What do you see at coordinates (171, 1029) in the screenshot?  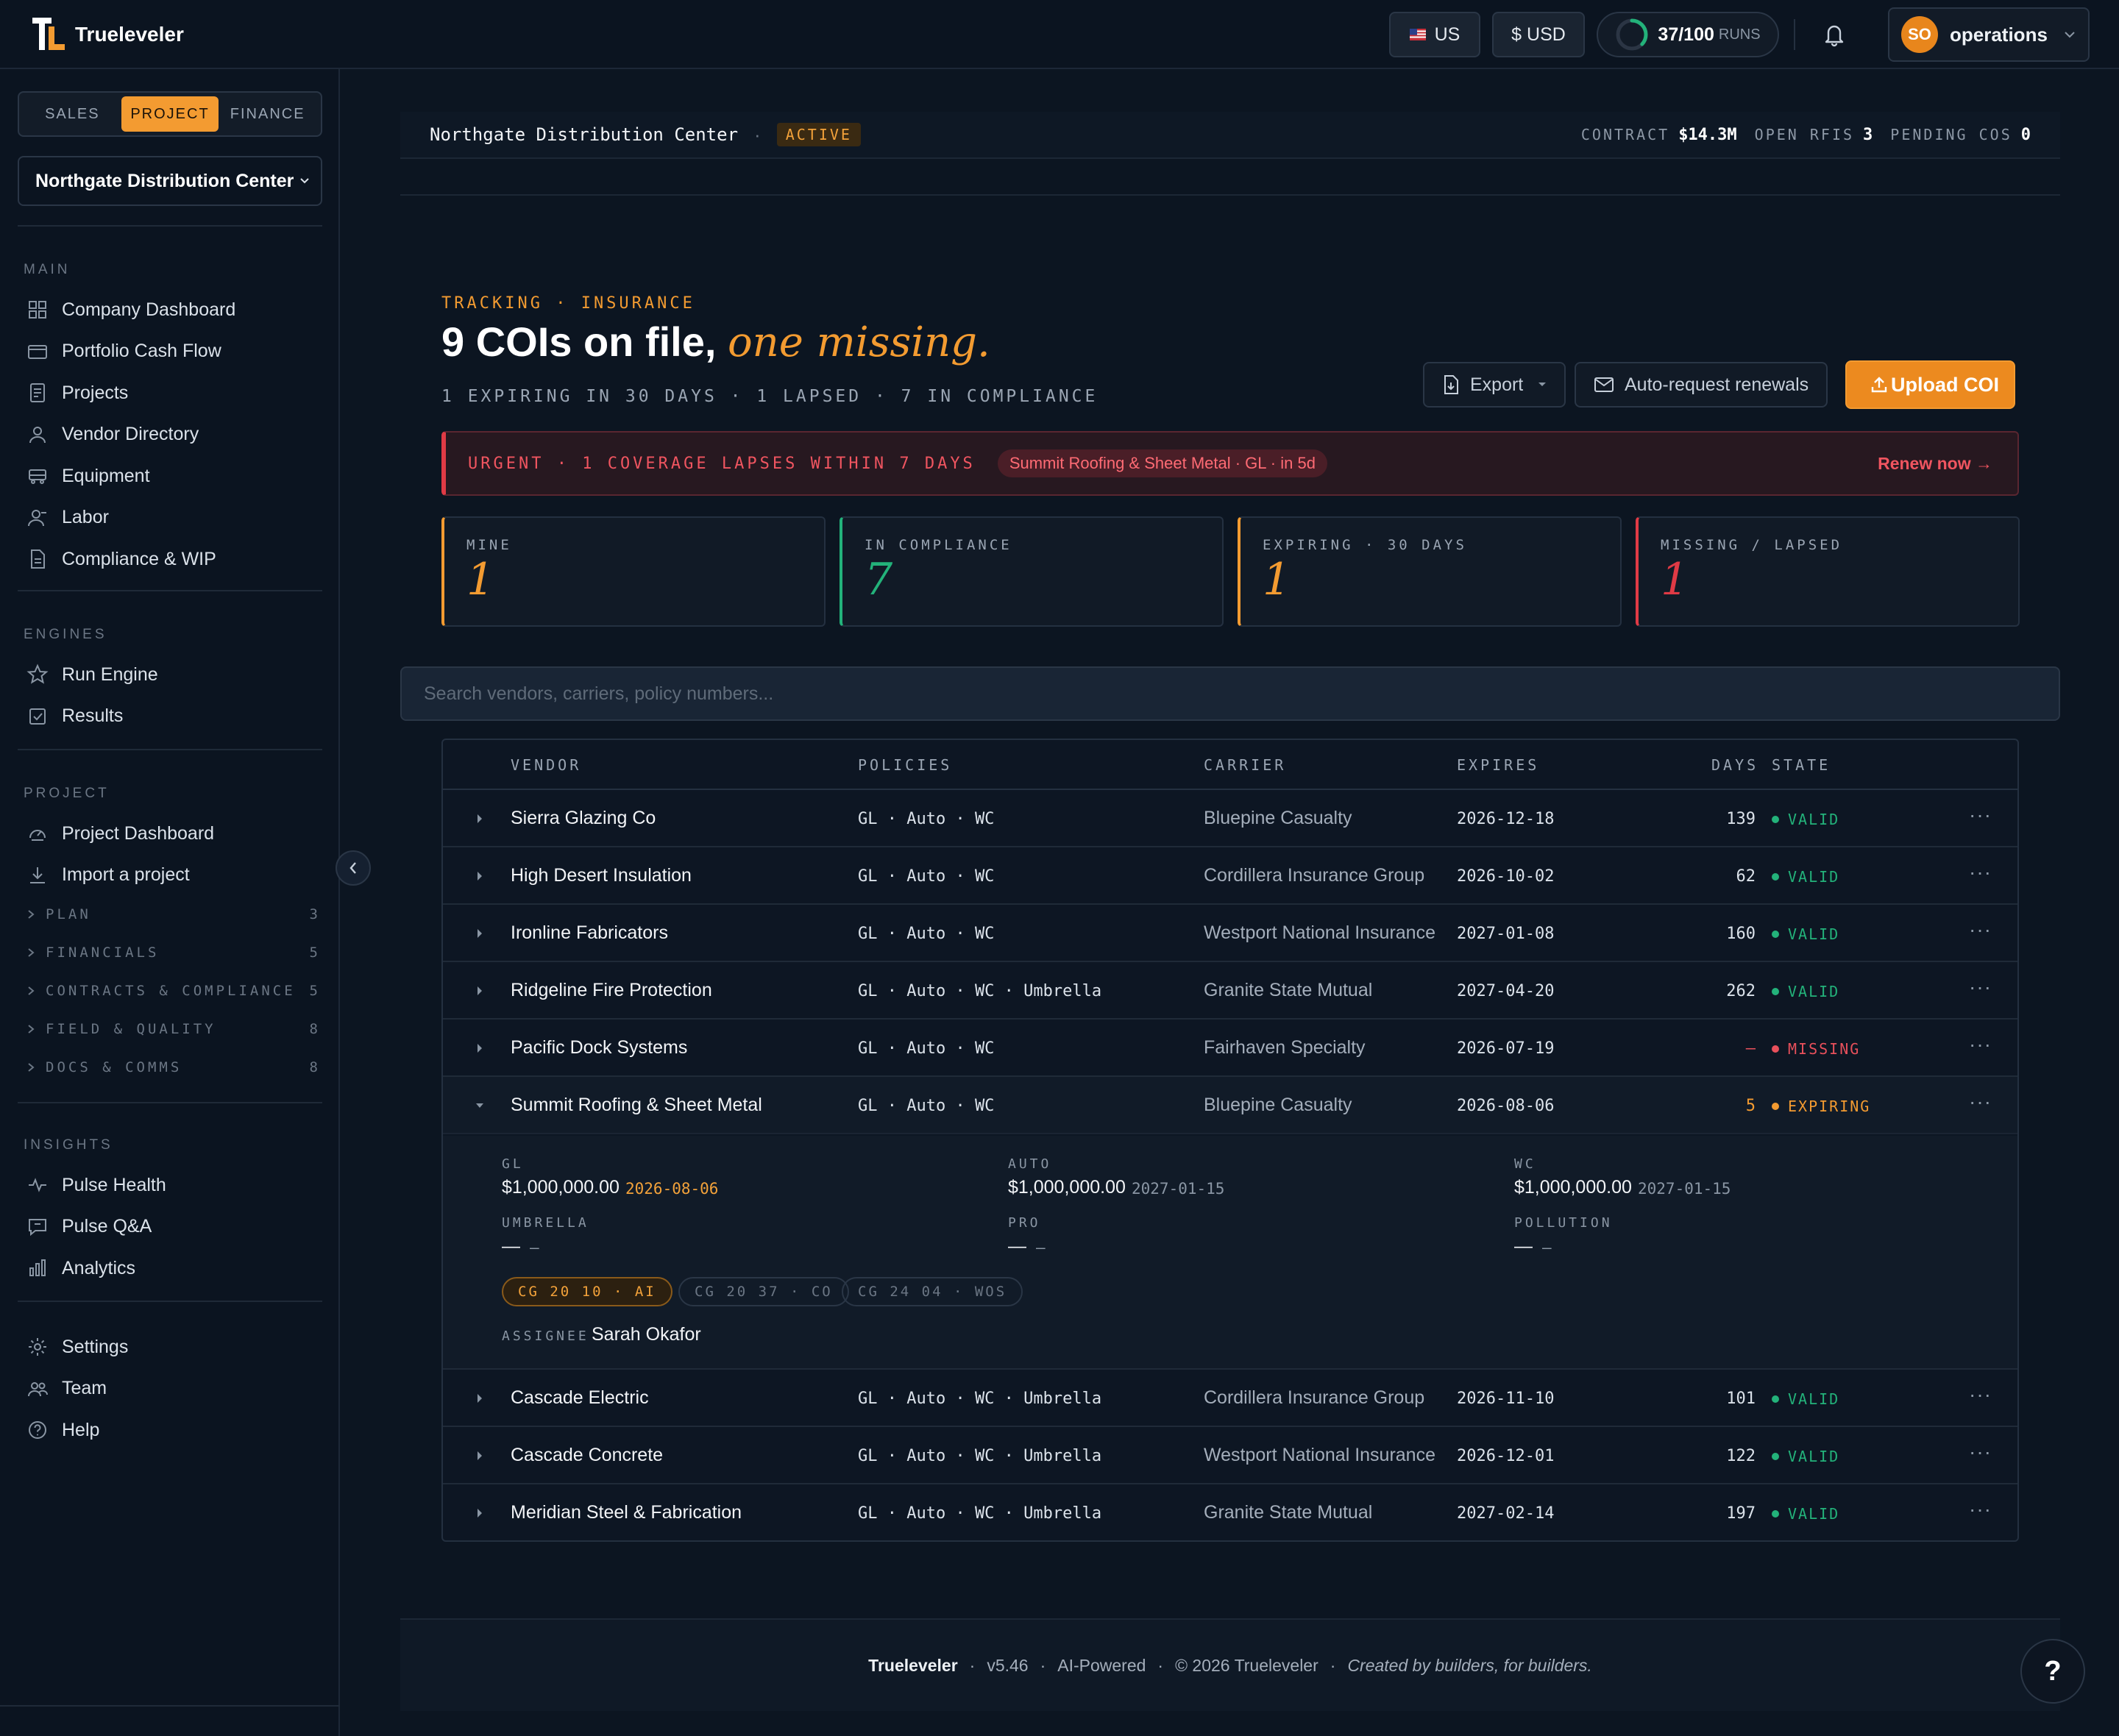 I see `sidebar-group-field-quality: FIELD & QUALITY 8` at bounding box center [171, 1029].